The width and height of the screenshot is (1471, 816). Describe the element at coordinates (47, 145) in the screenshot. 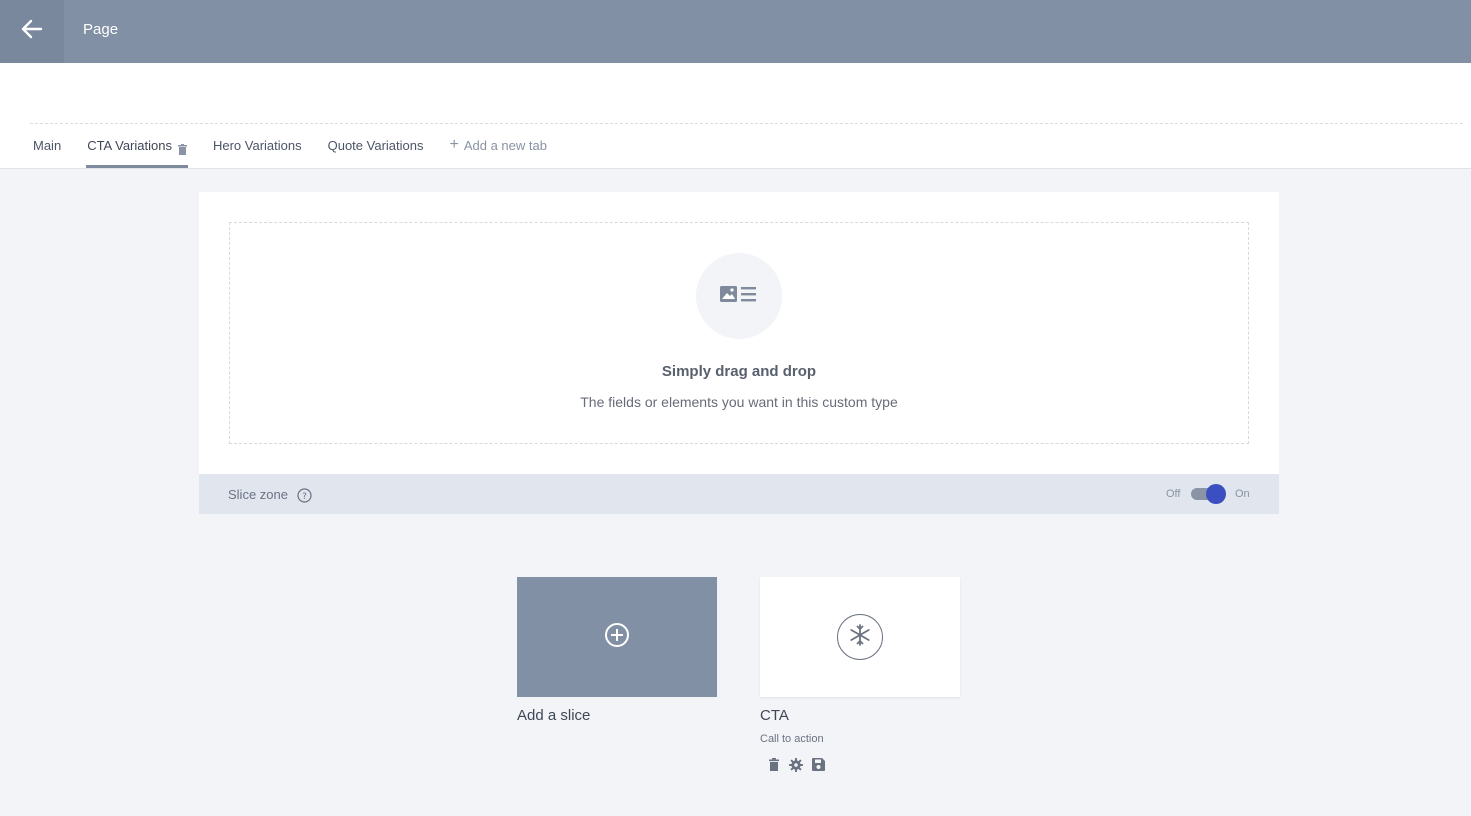

I see `tab-label: Main` at that location.